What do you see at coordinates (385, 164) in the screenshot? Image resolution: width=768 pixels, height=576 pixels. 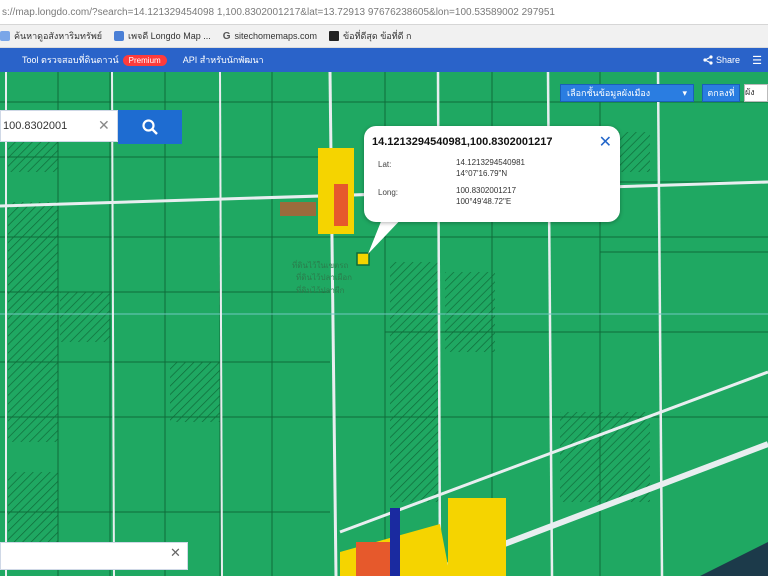 I see `lat-label: Lat:` at bounding box center [385, 164].